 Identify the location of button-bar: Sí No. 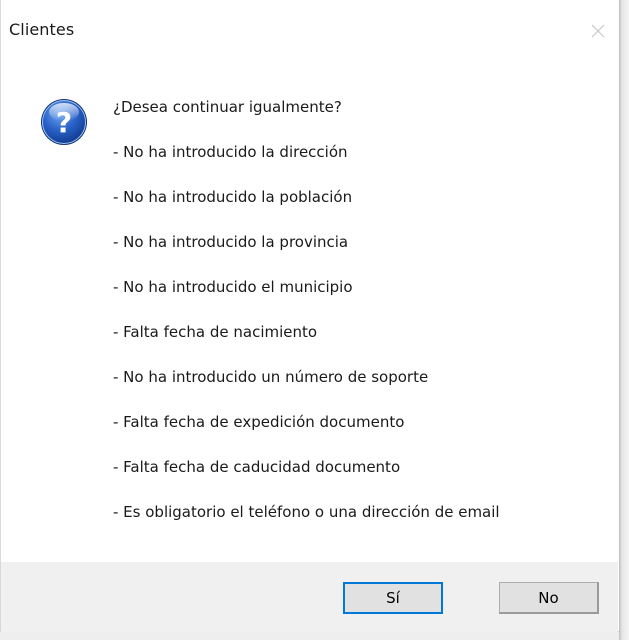
(309, 597).